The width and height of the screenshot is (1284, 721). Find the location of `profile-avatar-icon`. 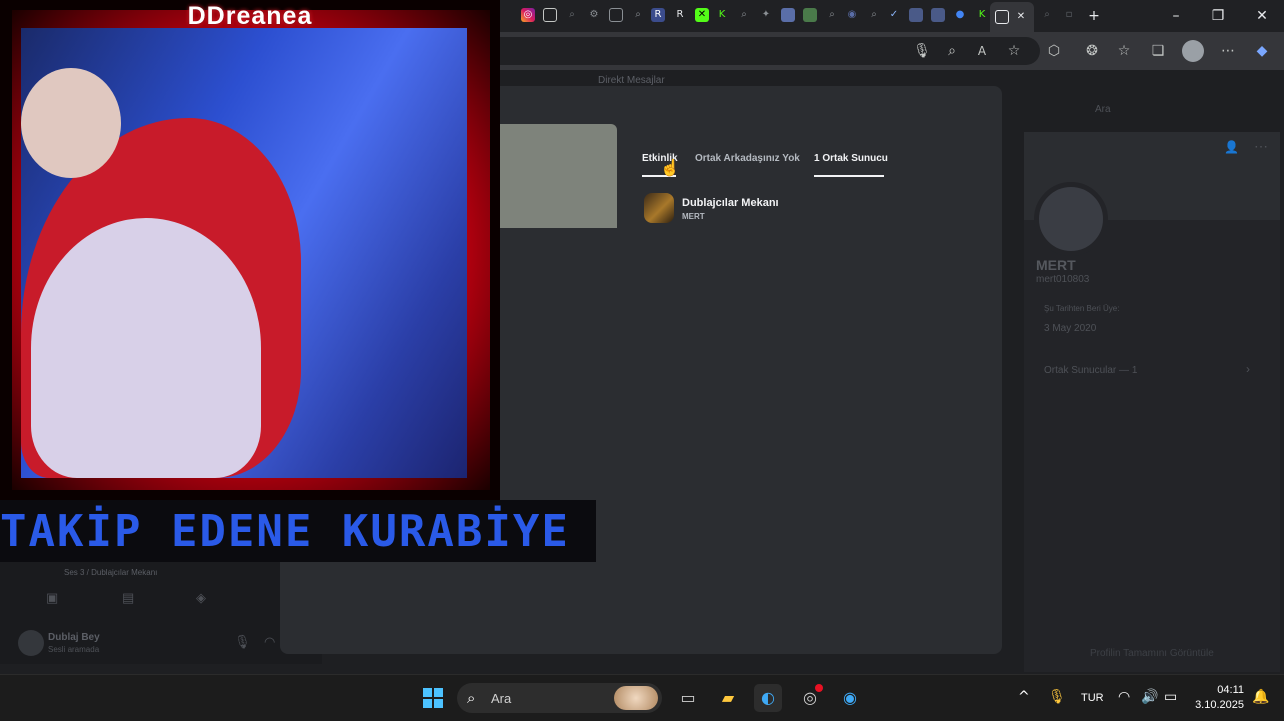

profile-avatar-icon is located at coordinates (1193, 51).